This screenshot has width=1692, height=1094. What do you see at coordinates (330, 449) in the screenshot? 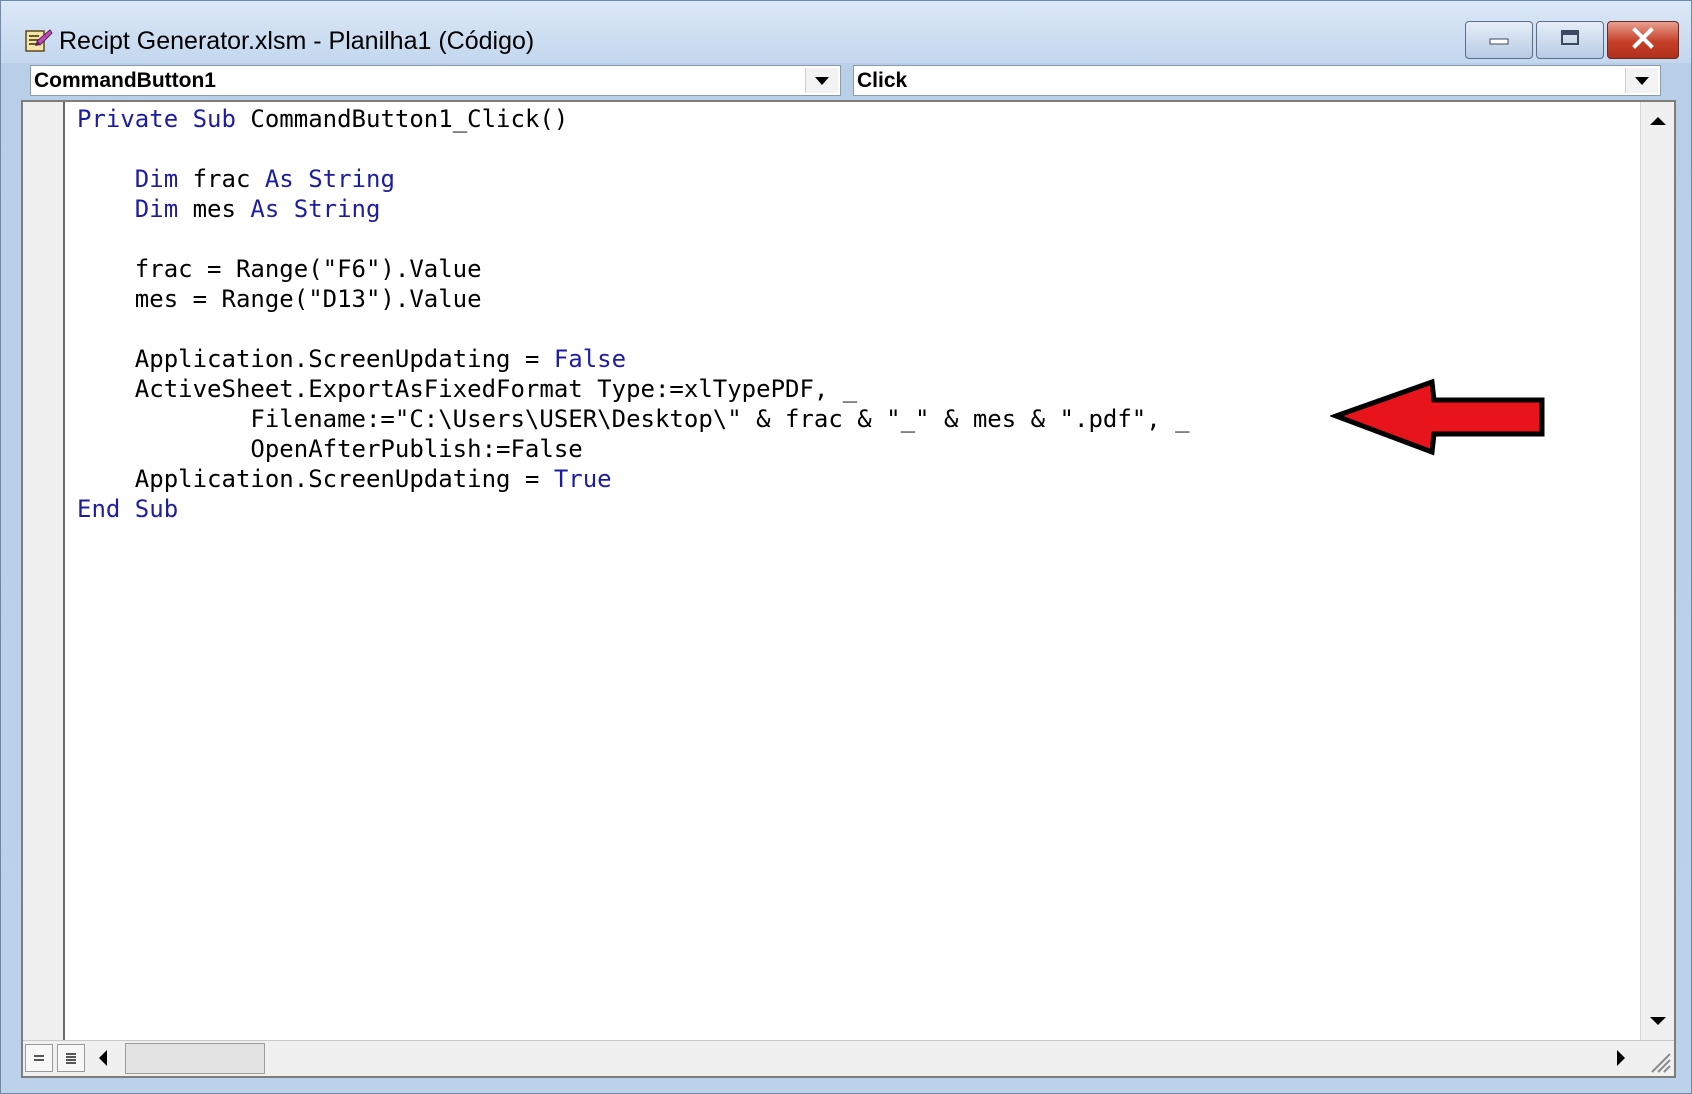
I see `code-token: OpenAfterPublish:=False` at bounding box center [330, 449].